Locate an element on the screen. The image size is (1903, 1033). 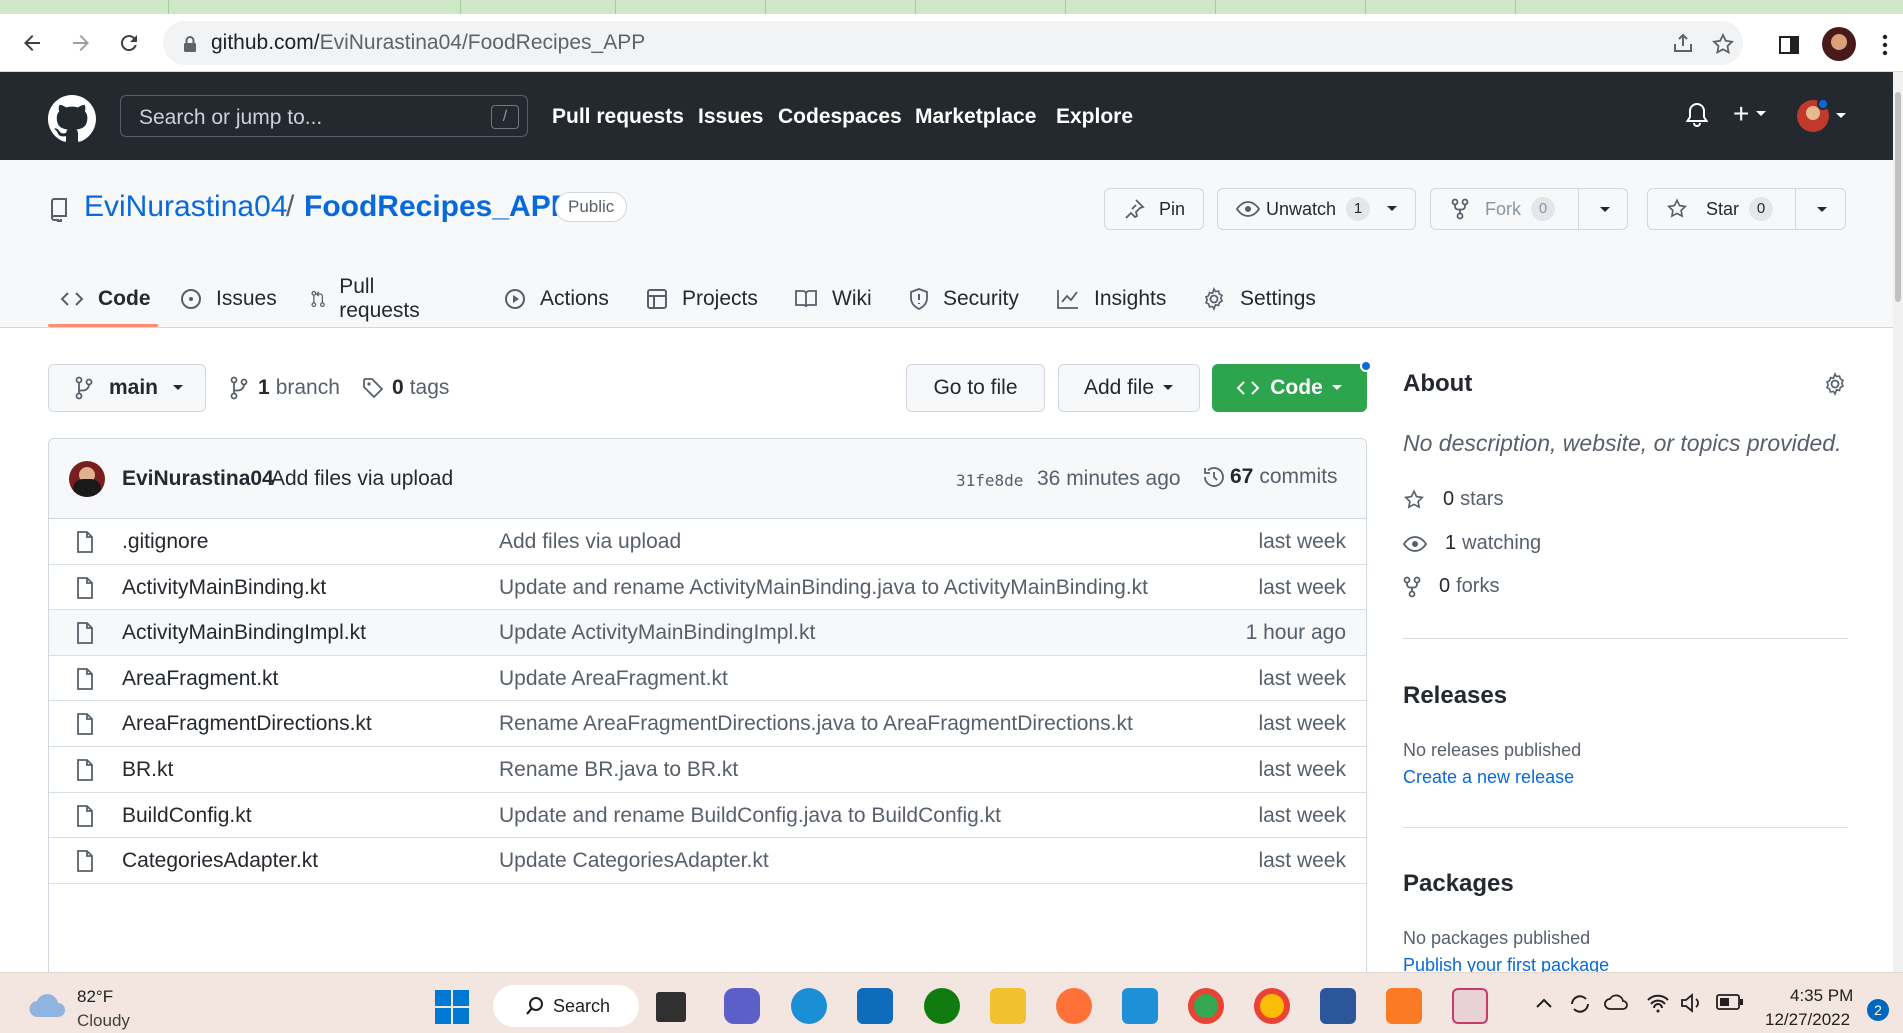
repo-owner-link: EviNurastina04 is located at coordinates (185, 207).